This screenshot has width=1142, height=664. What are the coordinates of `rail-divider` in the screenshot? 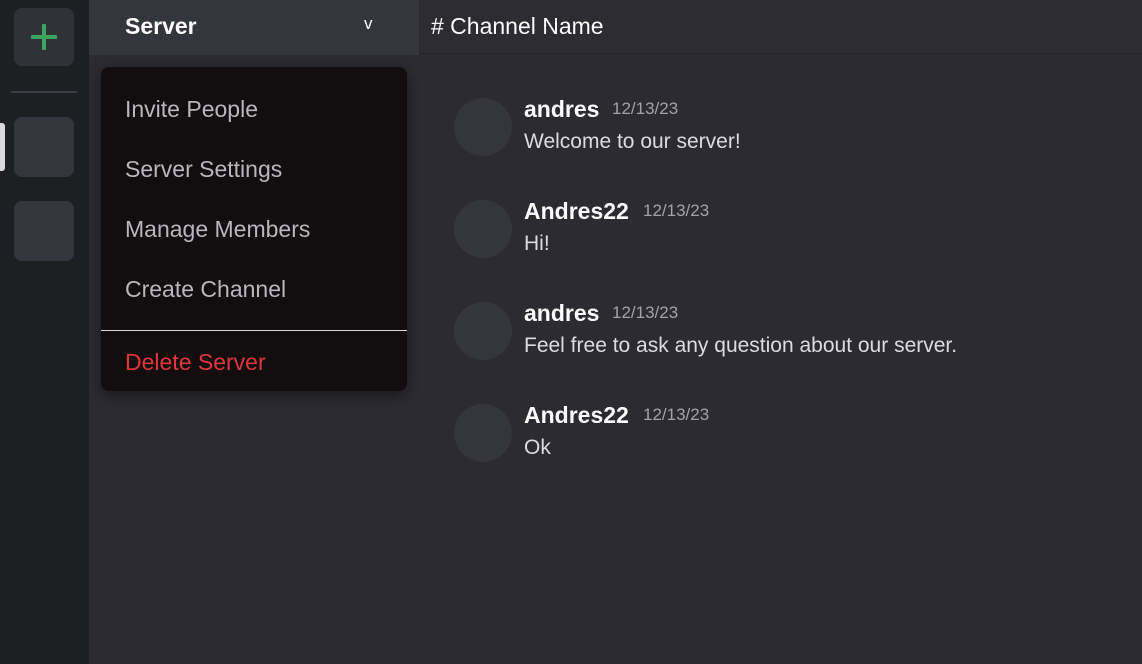 It's located at (44, 92).